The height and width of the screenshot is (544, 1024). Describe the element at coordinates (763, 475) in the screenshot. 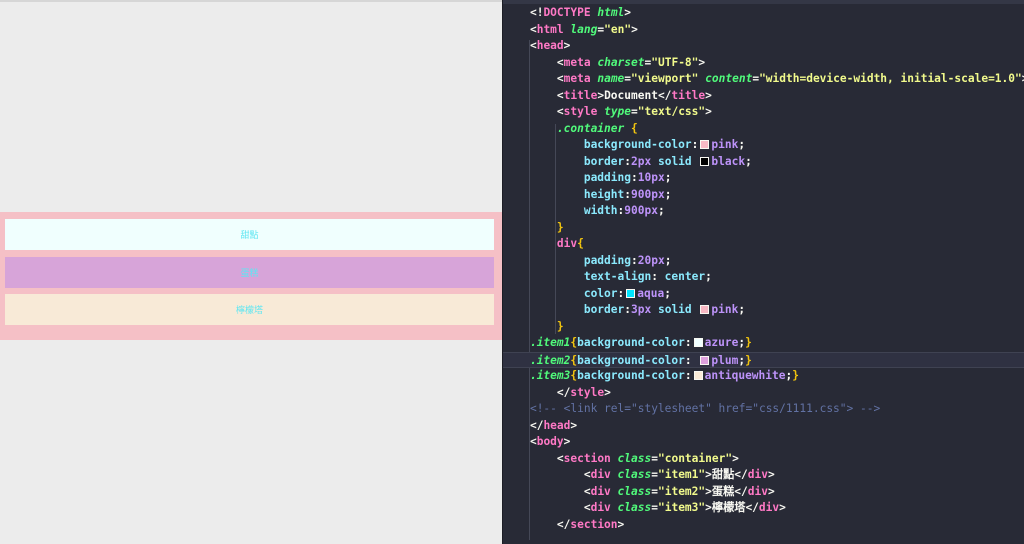

I see `code-line: <div class="item1">甜點</div>` at that location.